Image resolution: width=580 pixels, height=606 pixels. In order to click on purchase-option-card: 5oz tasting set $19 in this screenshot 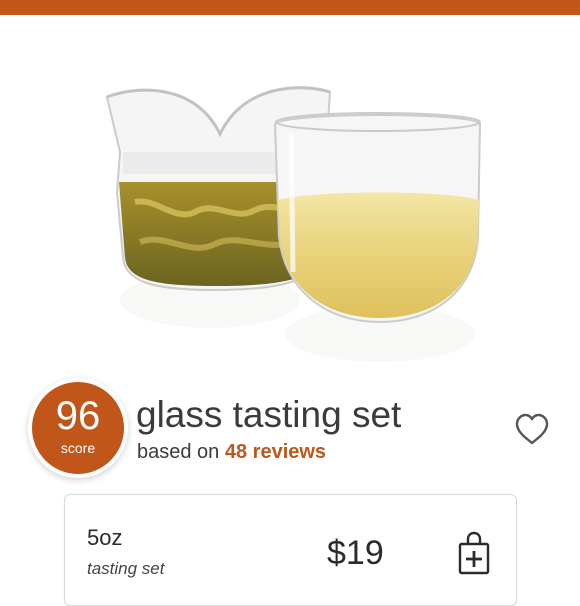, I will do `click(290, 550)`.